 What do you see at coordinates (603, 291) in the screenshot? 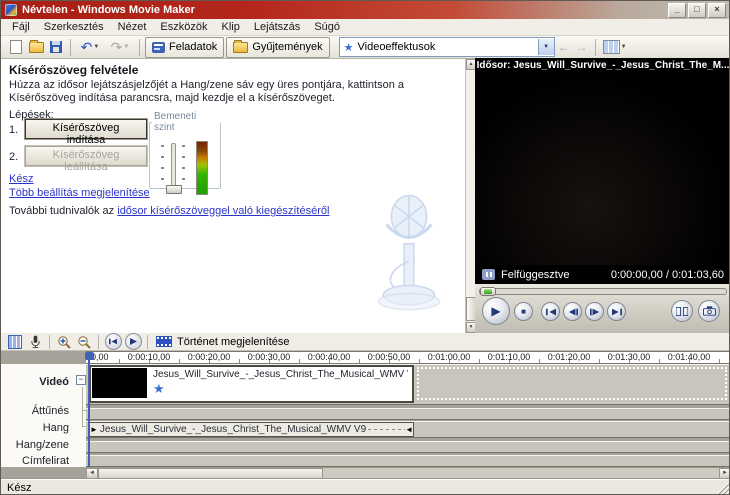
I see `seek-bar` at bounding box center [603, 291].